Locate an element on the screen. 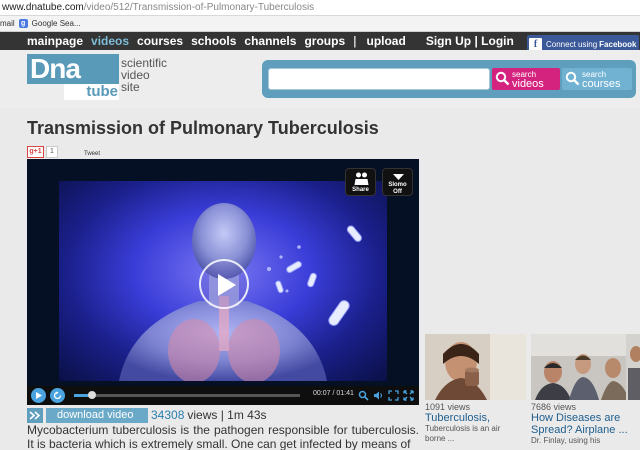 The height and width of the screenshot is (450, 640). resize-icon is located at coordinates (393, 395).